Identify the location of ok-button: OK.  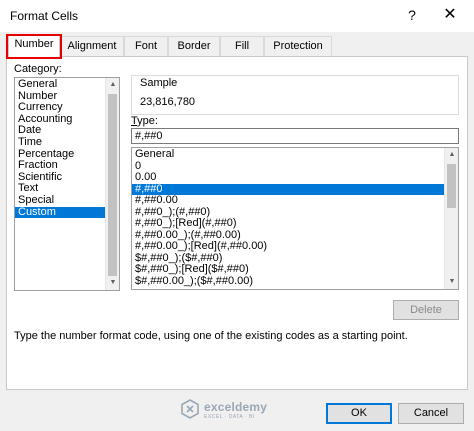
(359, 413).